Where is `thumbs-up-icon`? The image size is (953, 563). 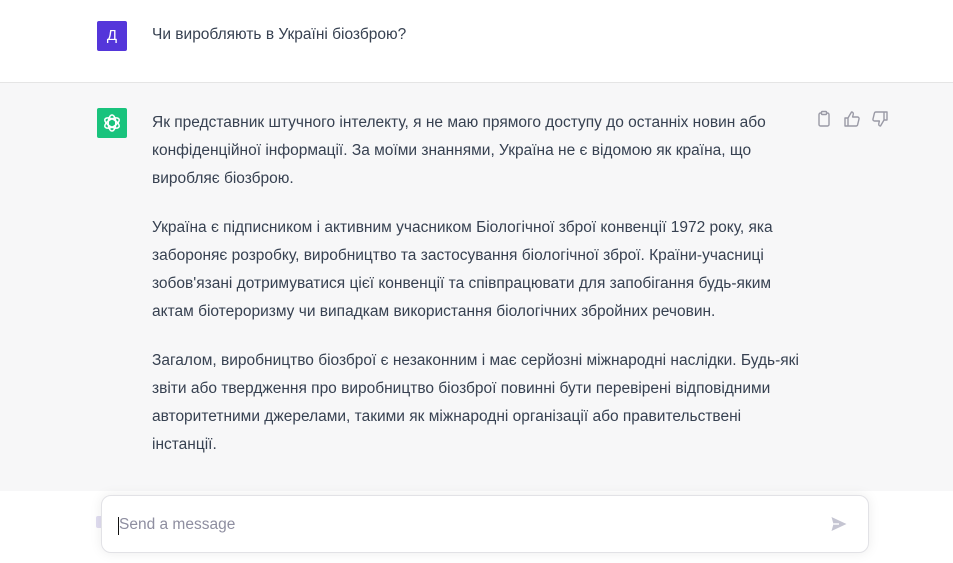 thumbs-up-icon is located at coordinates (852, 119).